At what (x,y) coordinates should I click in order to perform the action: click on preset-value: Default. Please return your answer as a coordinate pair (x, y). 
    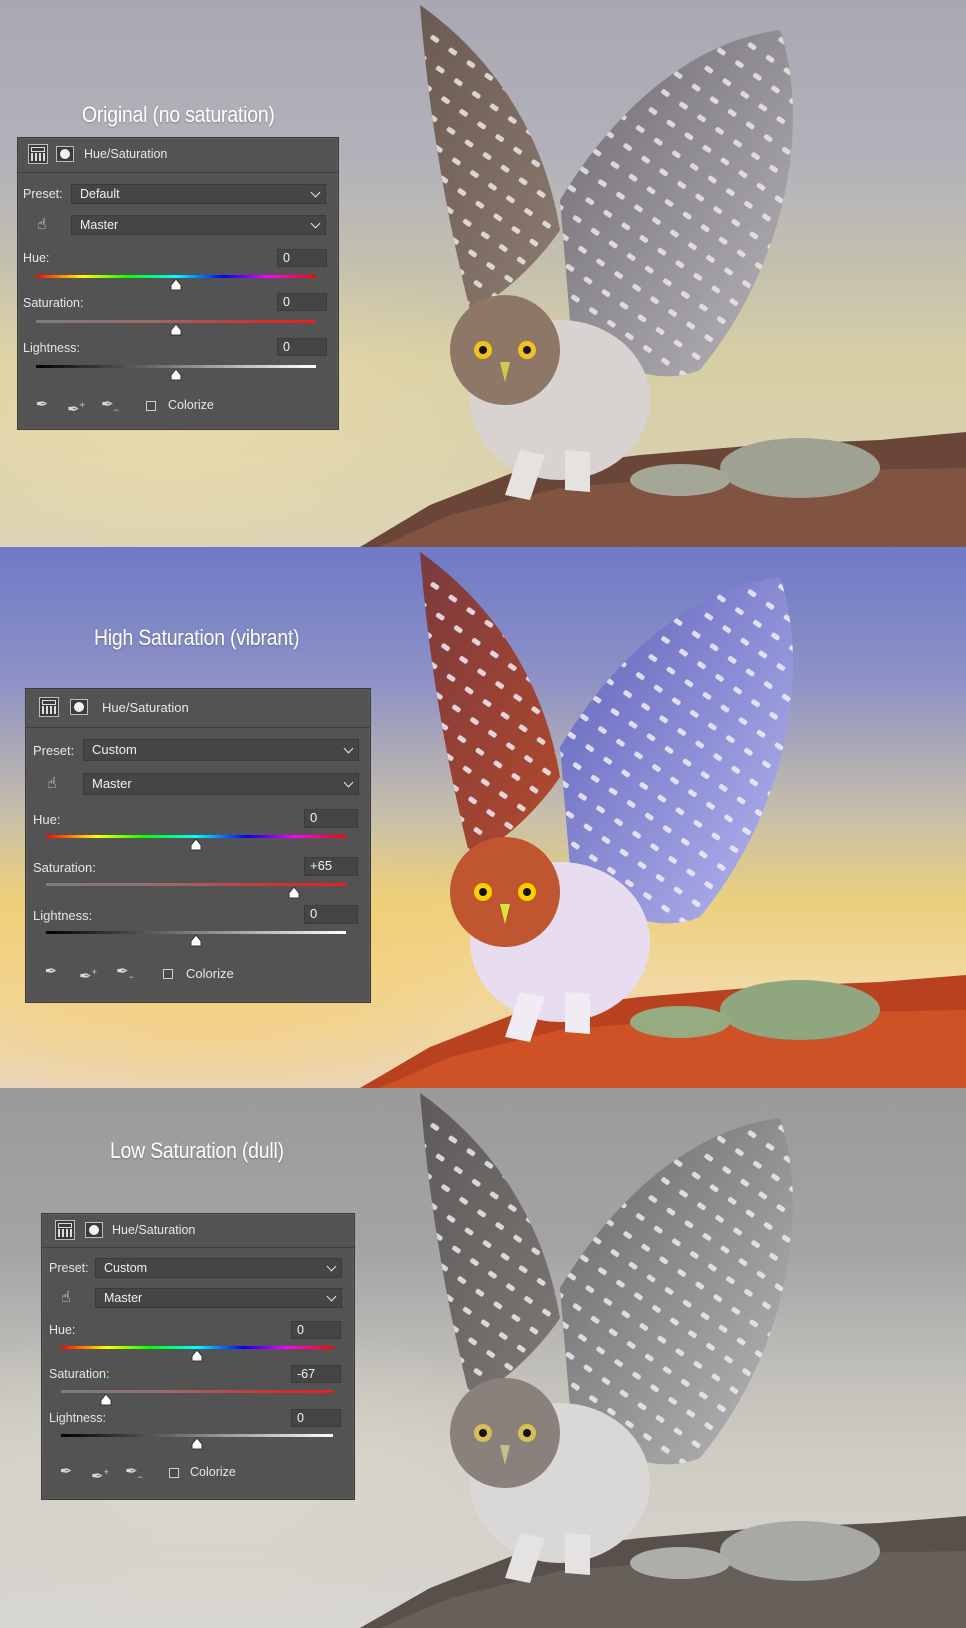
    Looking at the image, I should click on (100, 194).